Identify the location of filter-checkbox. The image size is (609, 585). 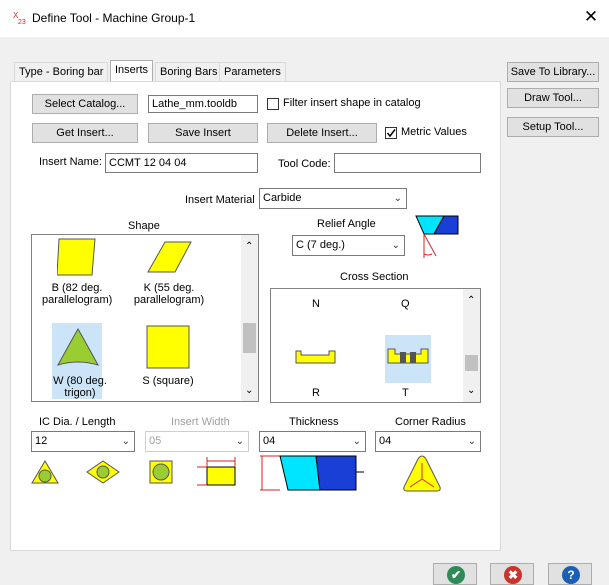
(273, 104).